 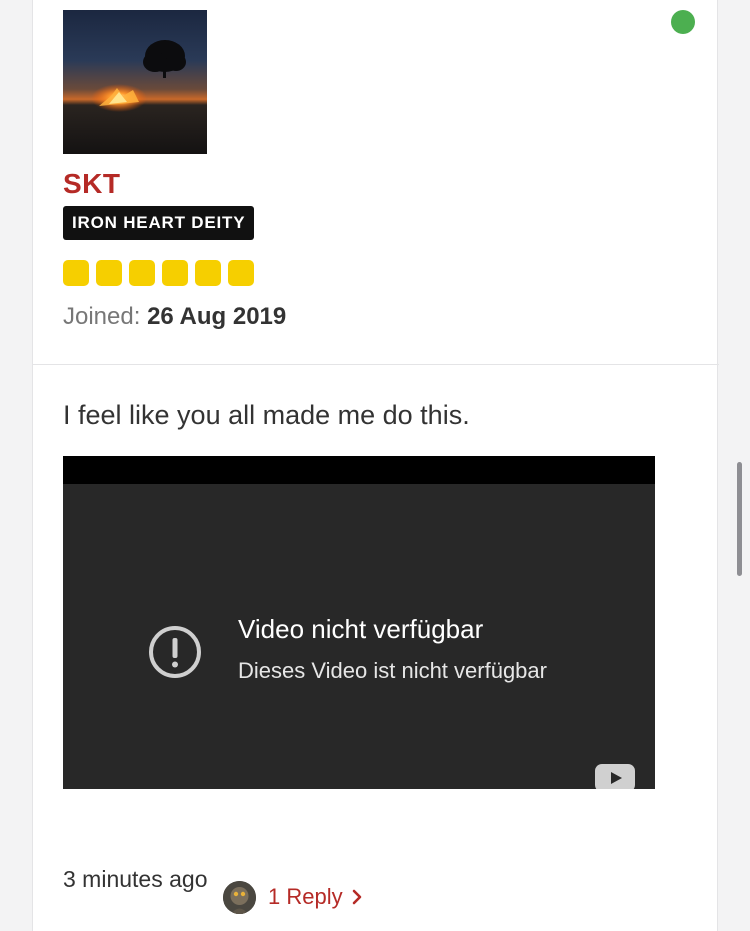 I want to click on joined-info: Joined: 26 Aug 2019, so click(x=174, y=317).